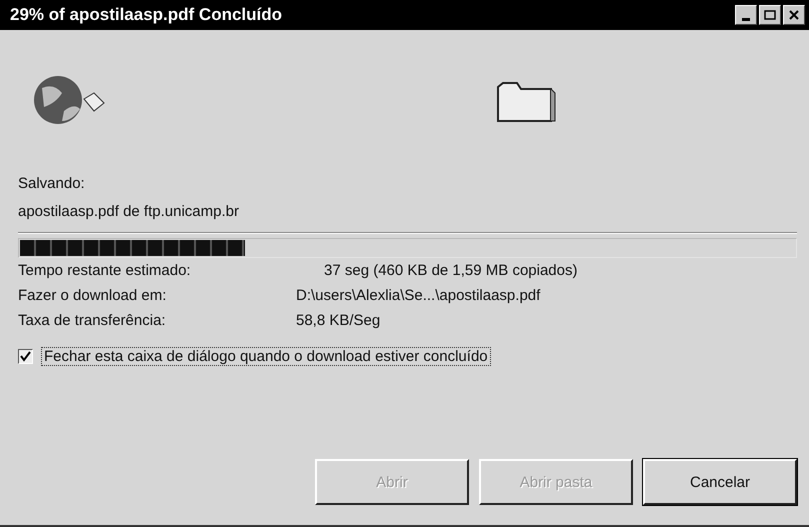 The image size is (809, 527). What do you see at coordinates (339, 321) in the screenshot?
I see `detail-value: 58,8 KB/Seg` at bounding box center [339, 321].